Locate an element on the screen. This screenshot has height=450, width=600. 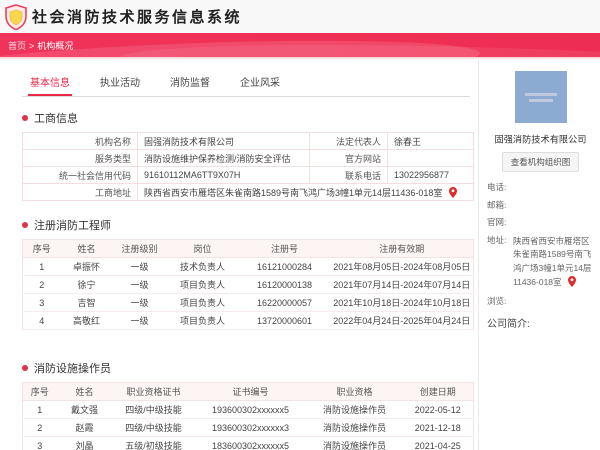
breadcrumb: 首页 > 机构概况 is located at coordinates (40, 45).